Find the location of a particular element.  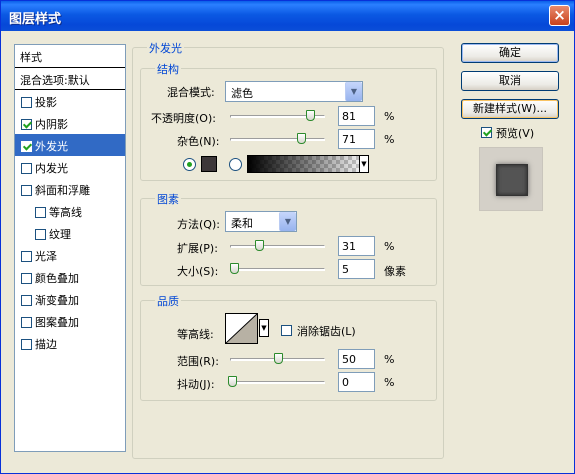

jitter-label: 抖动(J): is located at coordinates (196, 384).